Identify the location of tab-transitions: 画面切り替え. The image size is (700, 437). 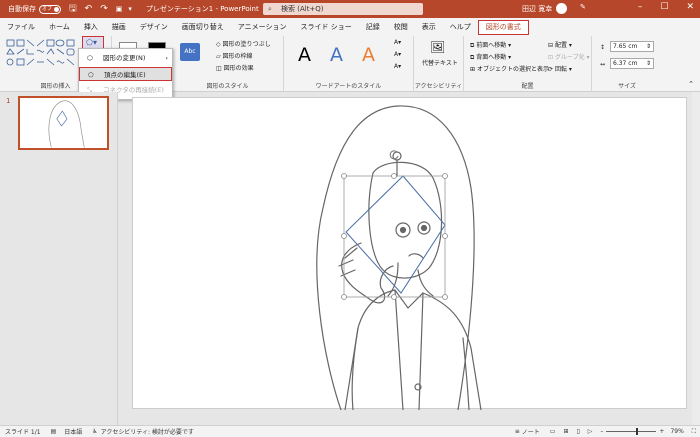
(203, 27).